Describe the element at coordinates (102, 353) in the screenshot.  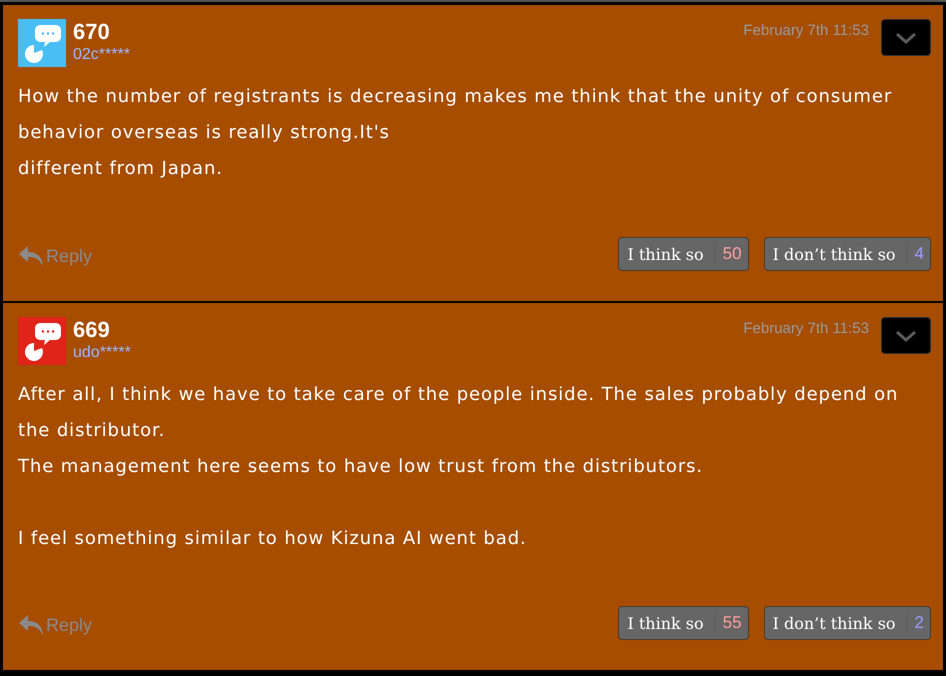
I see `user-name: udo*****` at that location.